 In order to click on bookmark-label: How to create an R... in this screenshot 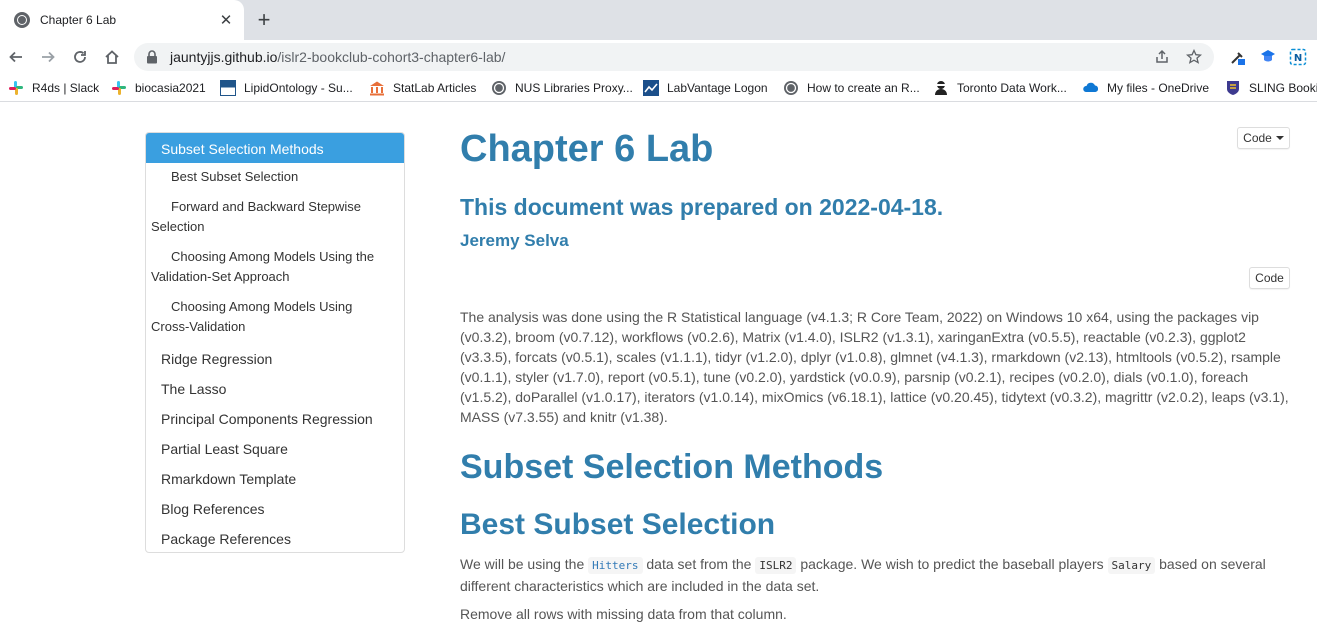, I will do `click(863, 88)`.